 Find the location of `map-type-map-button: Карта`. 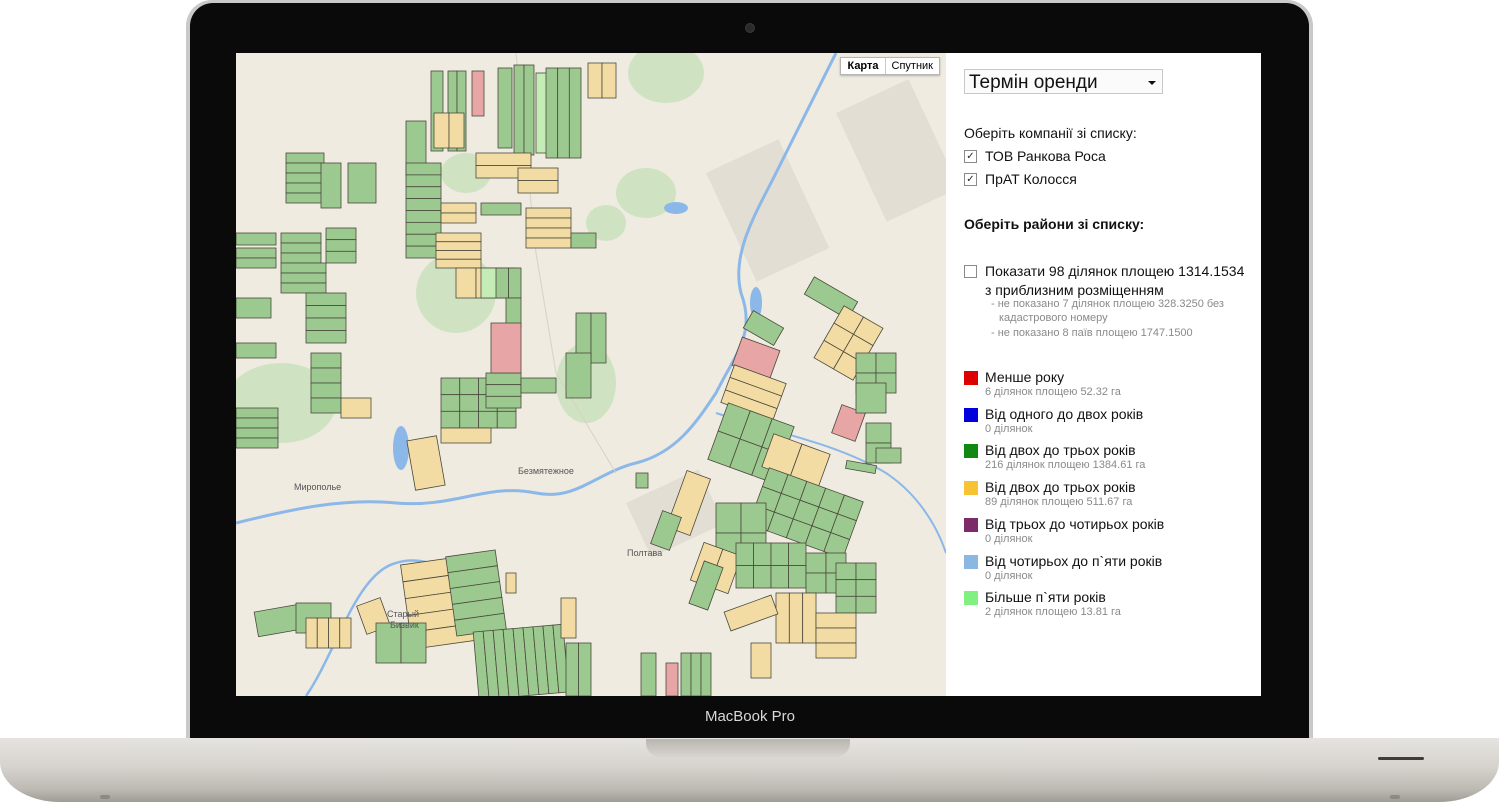

map-type-map-button: Карта is located at coordinates (862, 66).